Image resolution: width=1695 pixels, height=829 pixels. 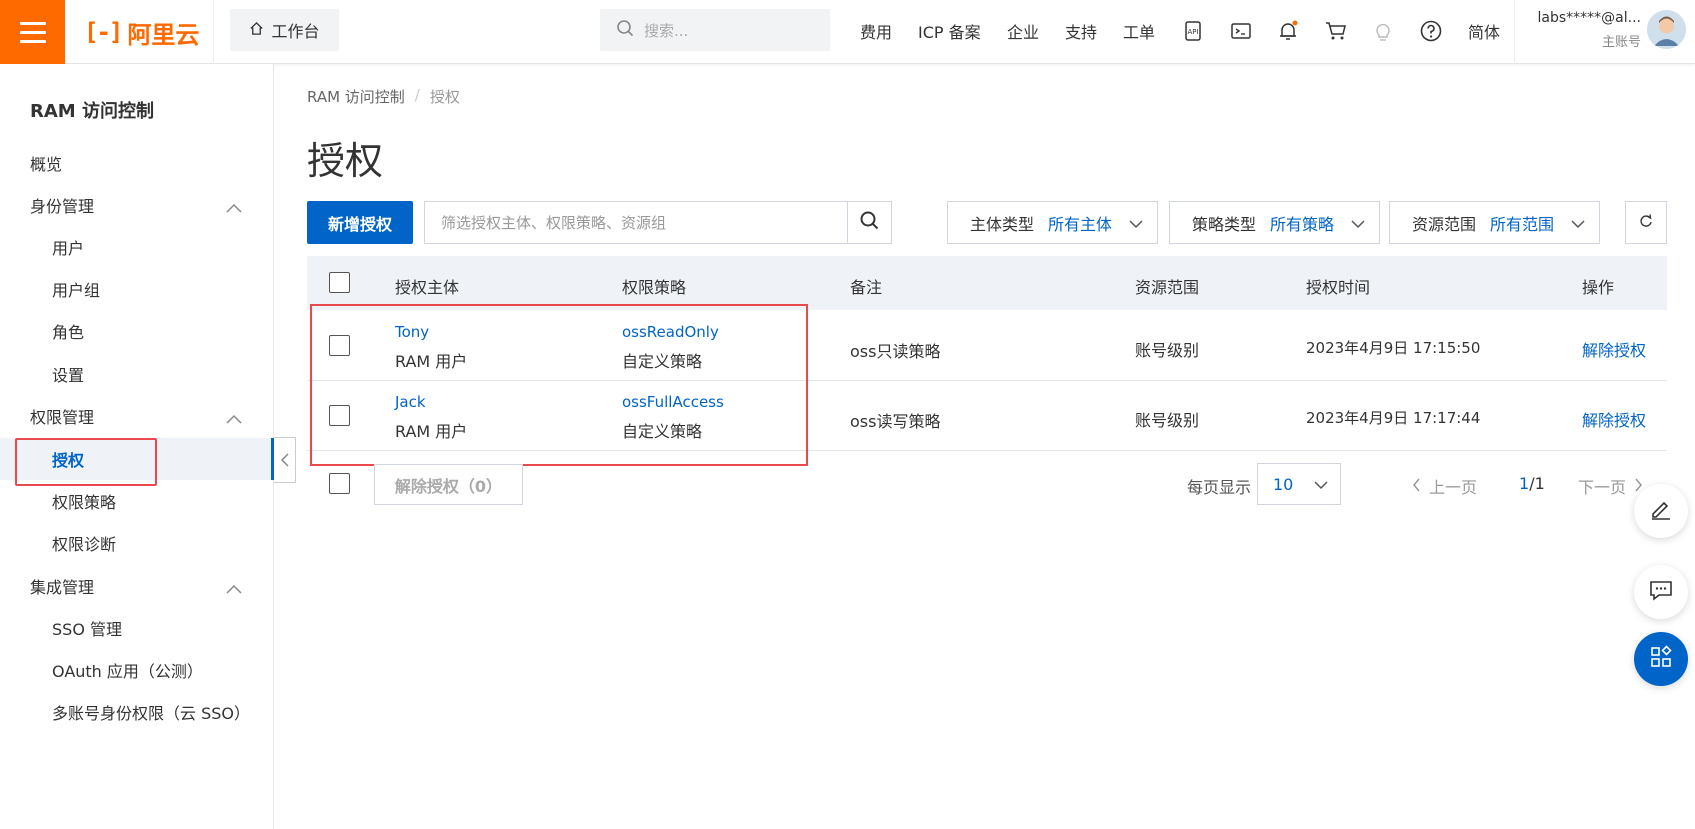 What do you see at coordinates (137, 416) in the screenshot?
I see `sidebar-group-permissions: 权限管理` at bounding box center [137, 416].